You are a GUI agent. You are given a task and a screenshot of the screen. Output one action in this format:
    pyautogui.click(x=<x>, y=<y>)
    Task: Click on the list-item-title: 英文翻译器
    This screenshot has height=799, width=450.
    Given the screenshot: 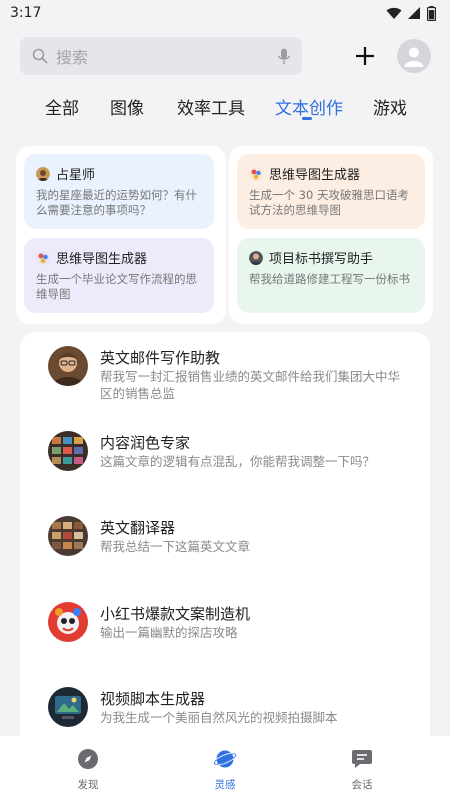 What is the action you would take?
    pyautogui.click(x=138, y=528)
    